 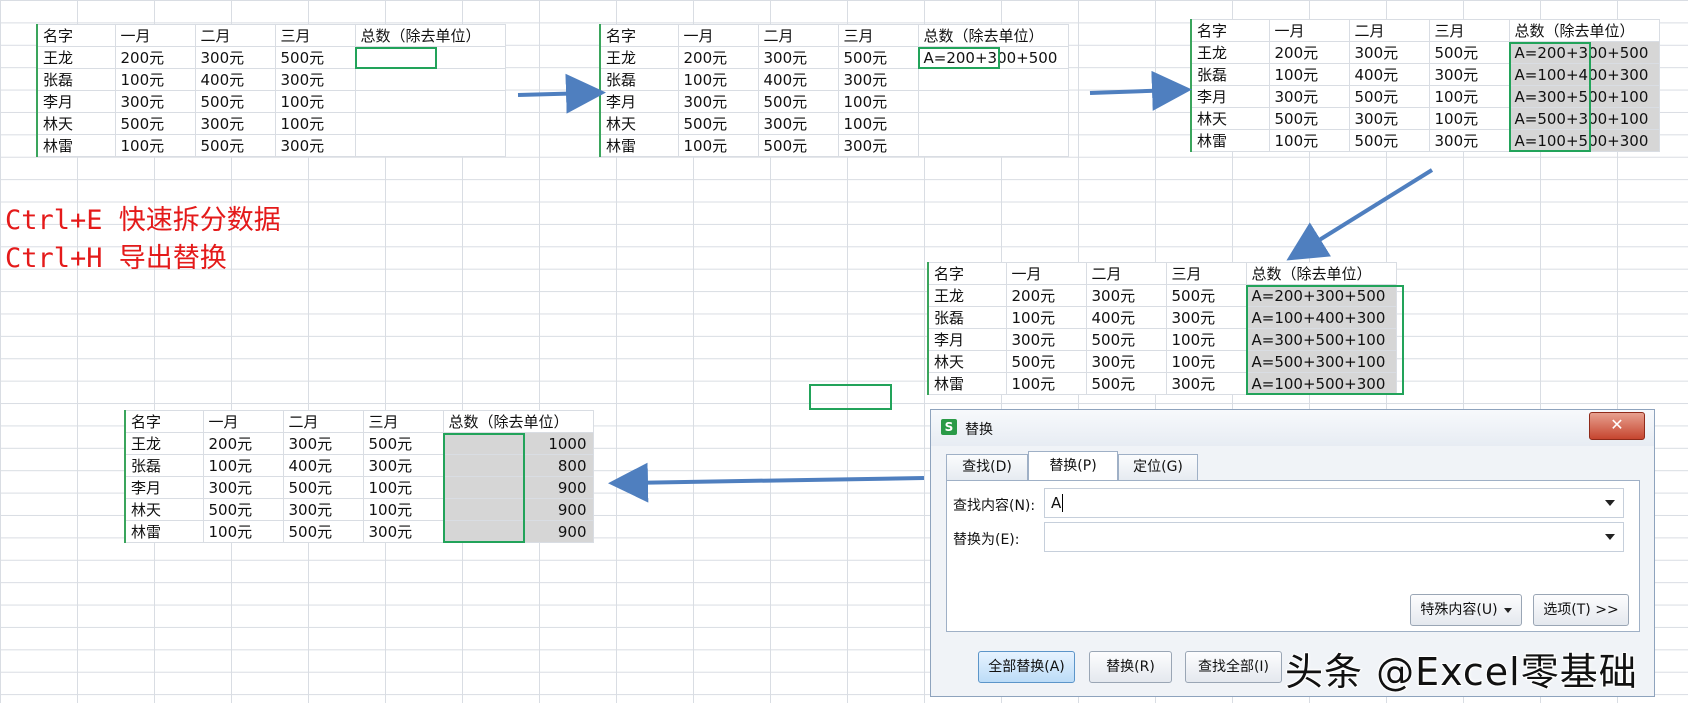 I want to click on replace-all-button: 全部替换(A), so click(x=1026, y=667).